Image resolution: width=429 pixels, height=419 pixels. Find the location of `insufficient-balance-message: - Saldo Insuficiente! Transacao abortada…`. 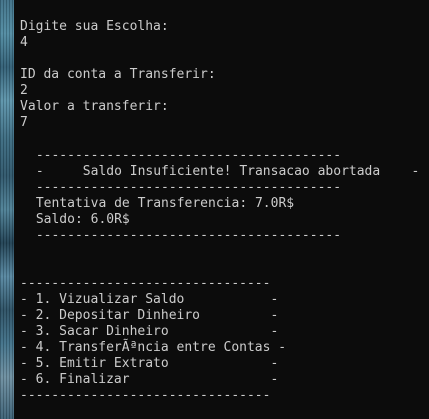

insufficient-balance-message: - Saldo Insuficiente! Transacao abortada… is located at coordinates (224, 172).